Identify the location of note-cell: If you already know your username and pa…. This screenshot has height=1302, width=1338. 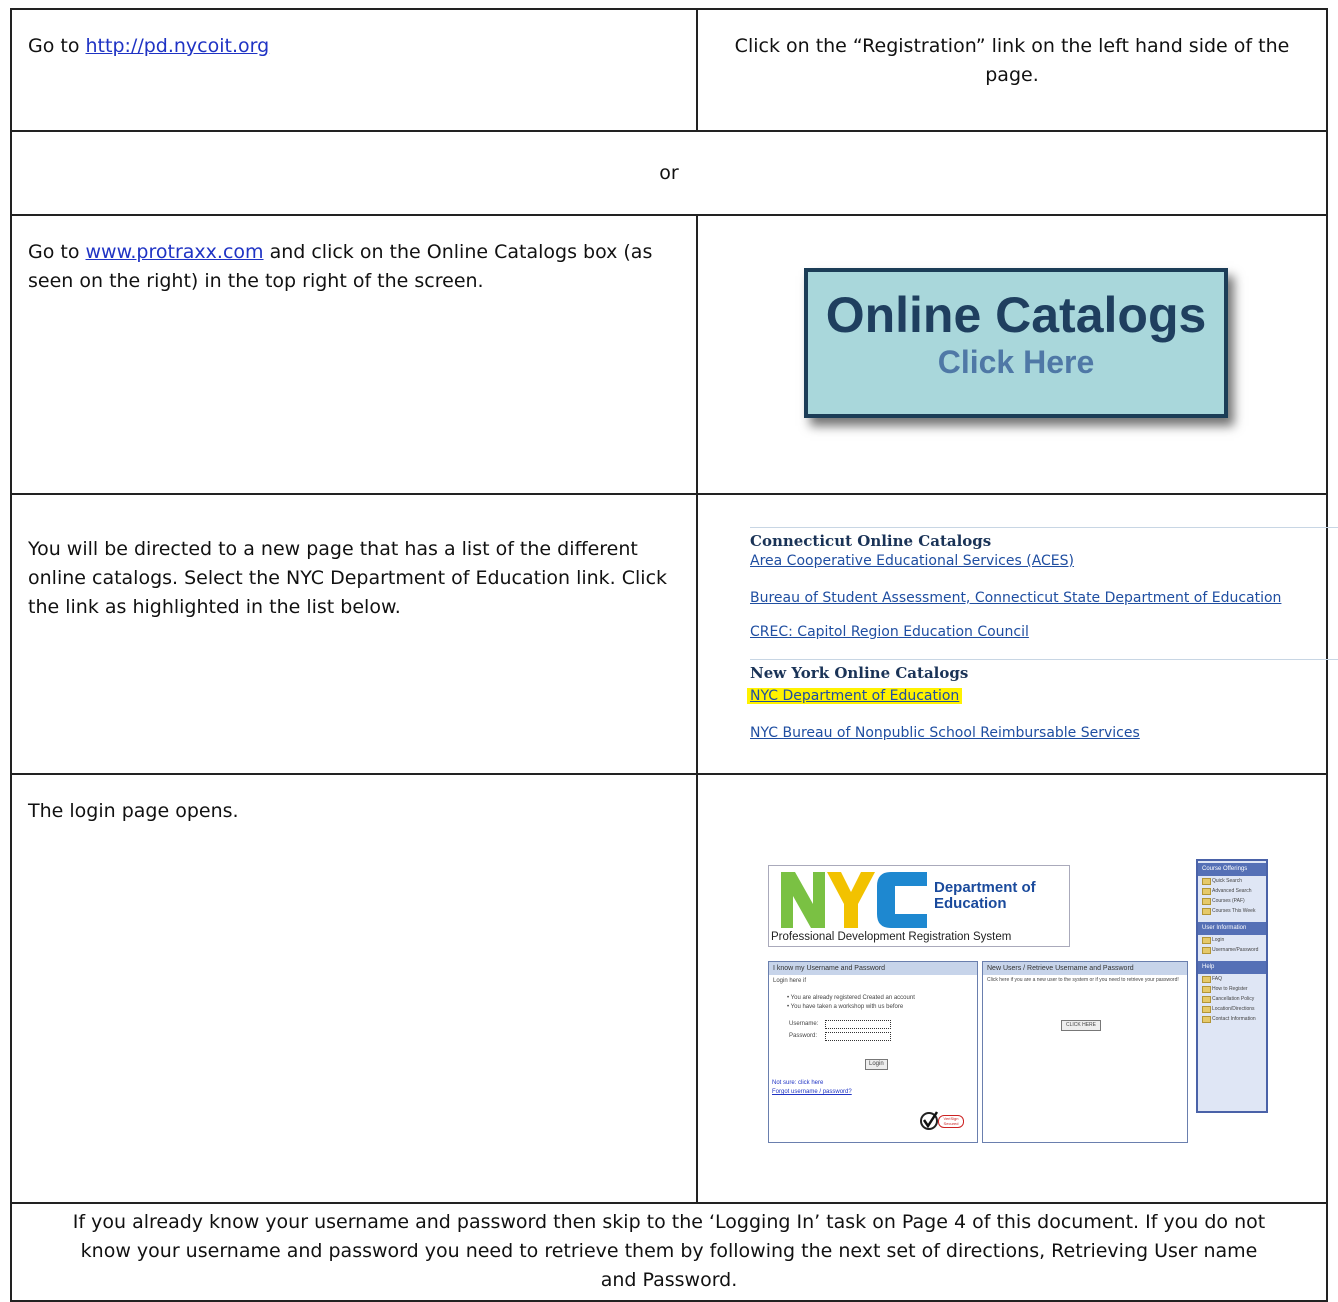
(669, 1252).